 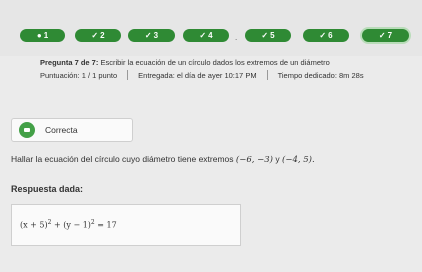 What do you see at coordinates (298, 160) in the screenshot?
I see `point-b: (−4, 5).` at bounding box center [298, 160].